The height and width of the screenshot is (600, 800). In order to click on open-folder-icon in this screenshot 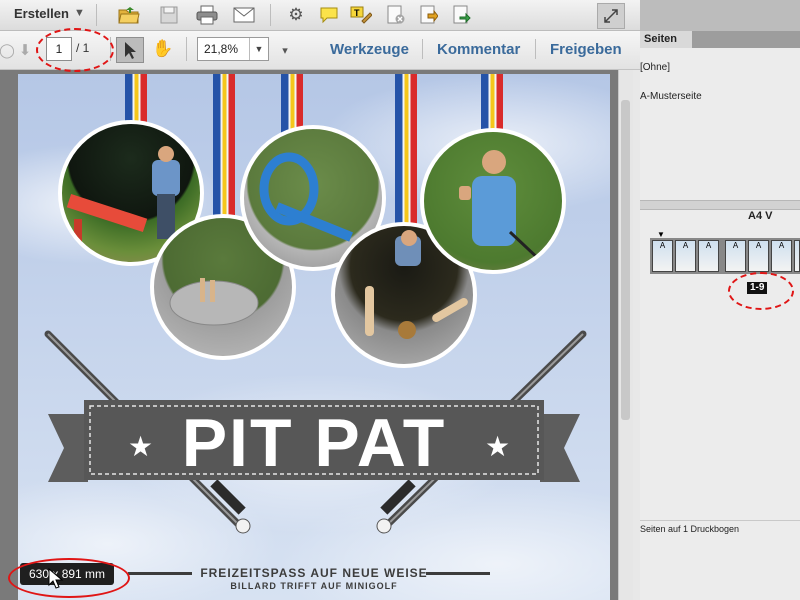, I will do `click(129, 15)`.